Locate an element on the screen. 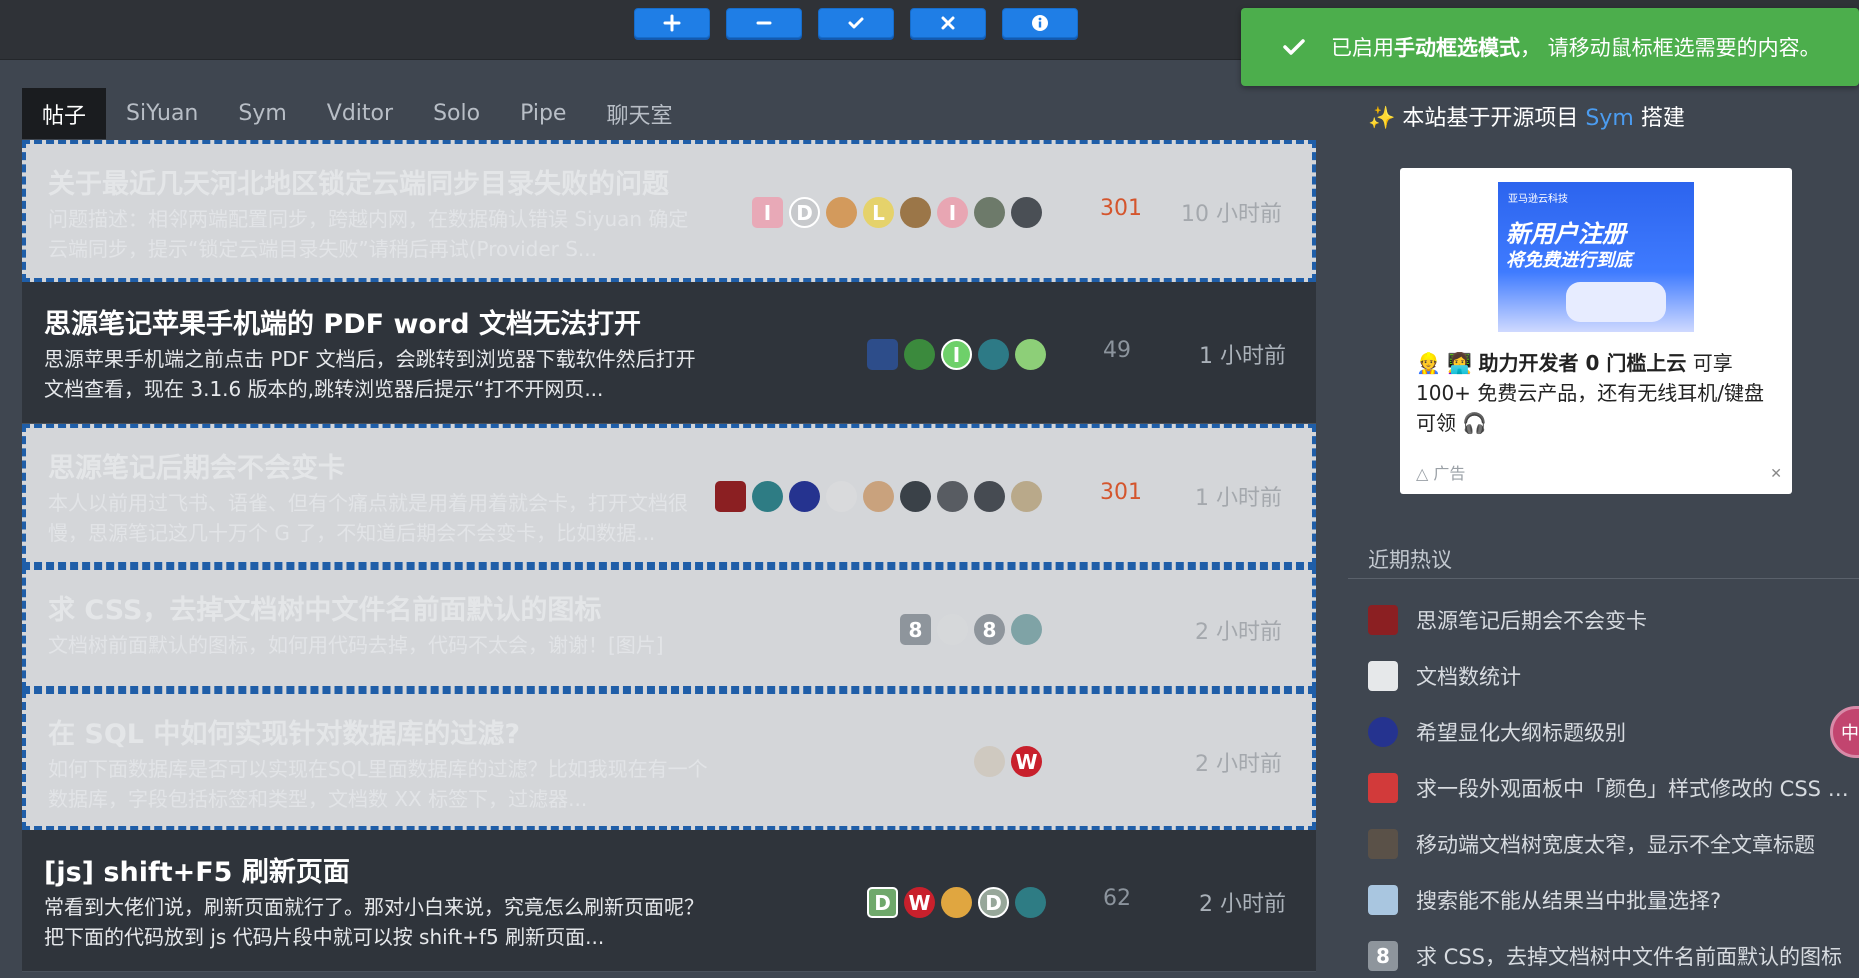  ad-banner: 亚马逊云科技 新用户注册 将免费进行到底 is located at coordinates (1596, 257).